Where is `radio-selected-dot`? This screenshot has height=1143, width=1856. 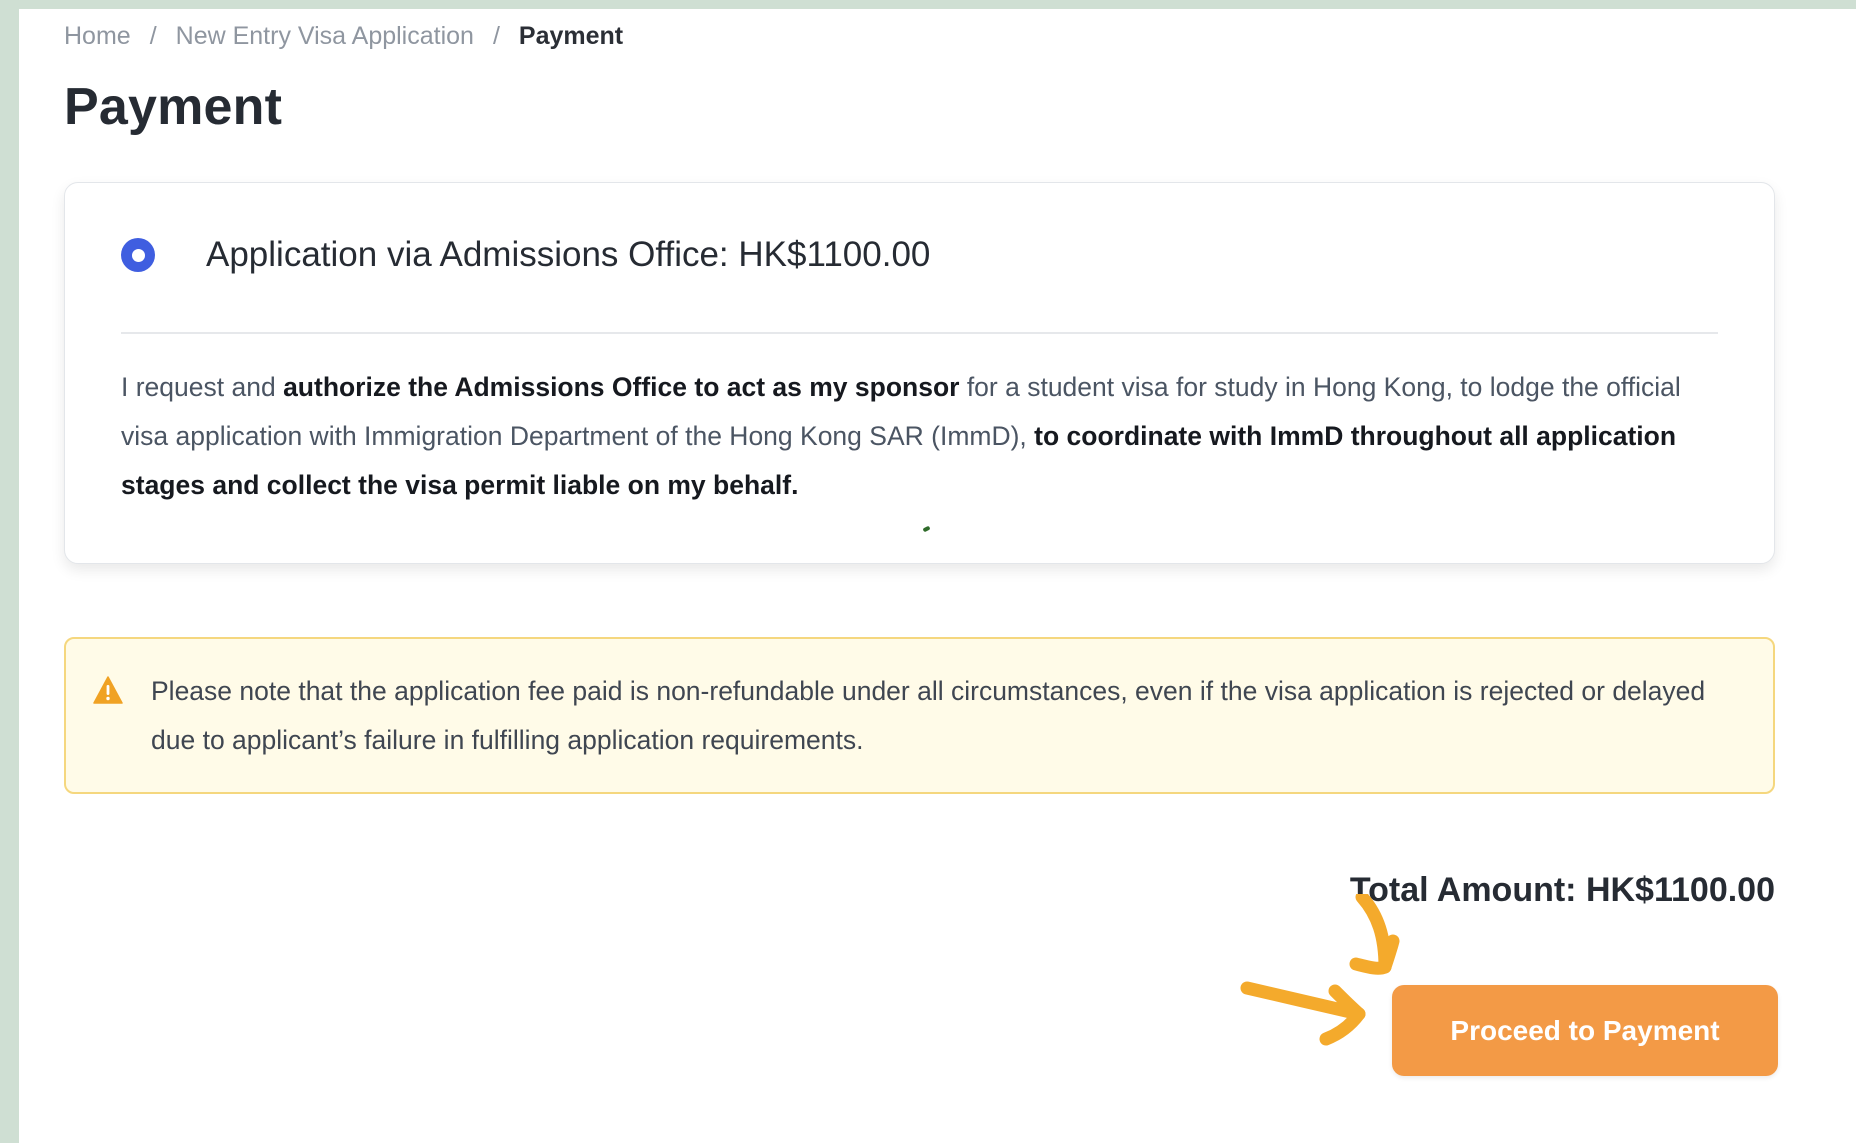
radio-selected-dot is located at coordinates (138, 255).